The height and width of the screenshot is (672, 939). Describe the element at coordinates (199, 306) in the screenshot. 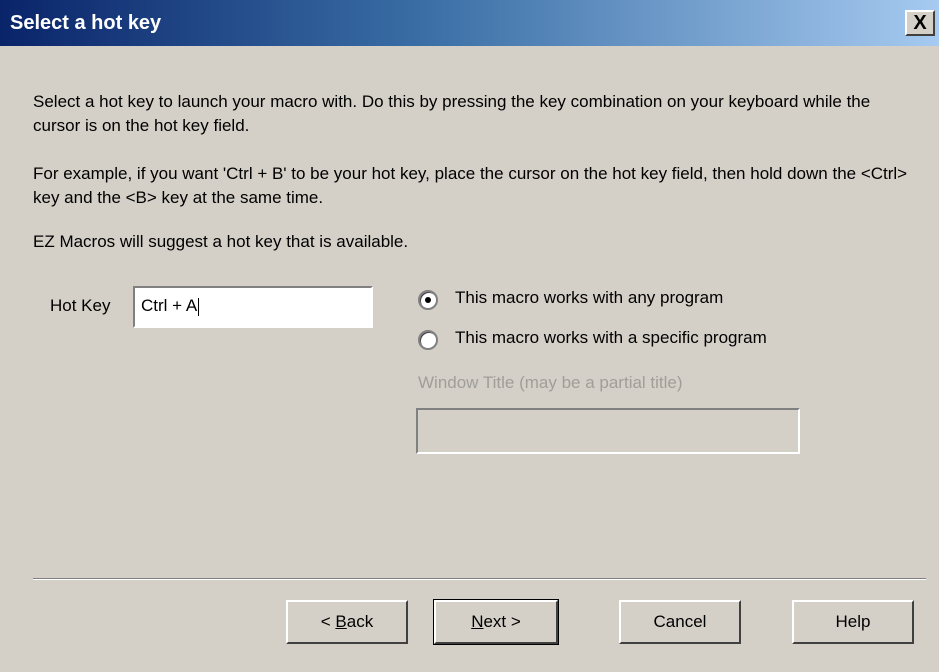

I see `text-cursor` at that location.